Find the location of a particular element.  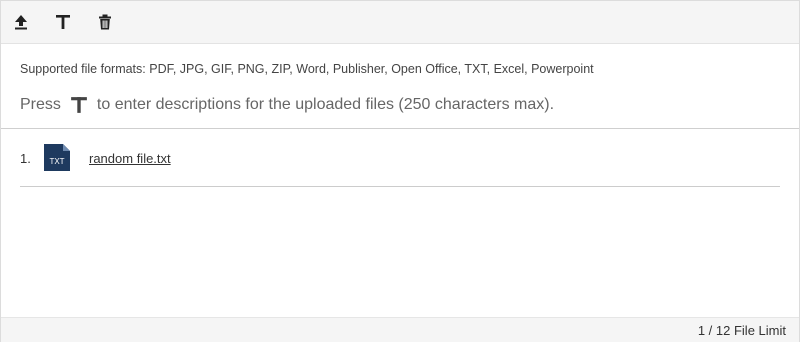

upload-button is located at coordinates (21, 22).